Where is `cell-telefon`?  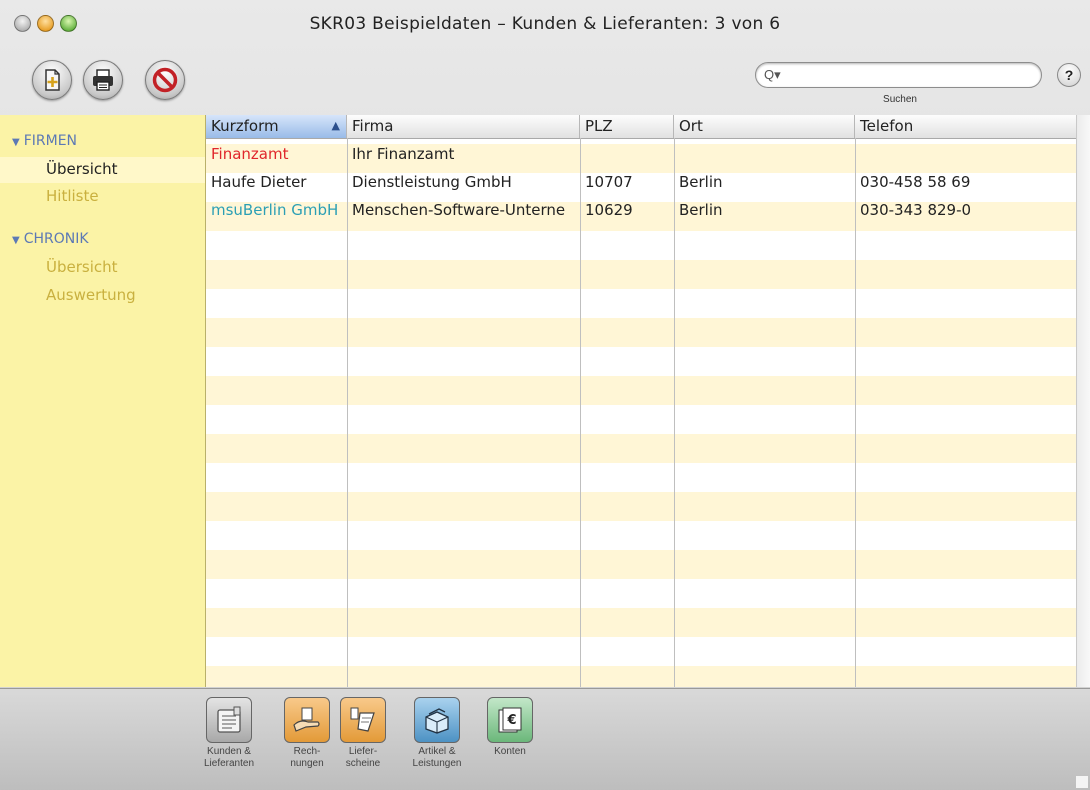
cell-telefon is located at coordinates (965, 154).